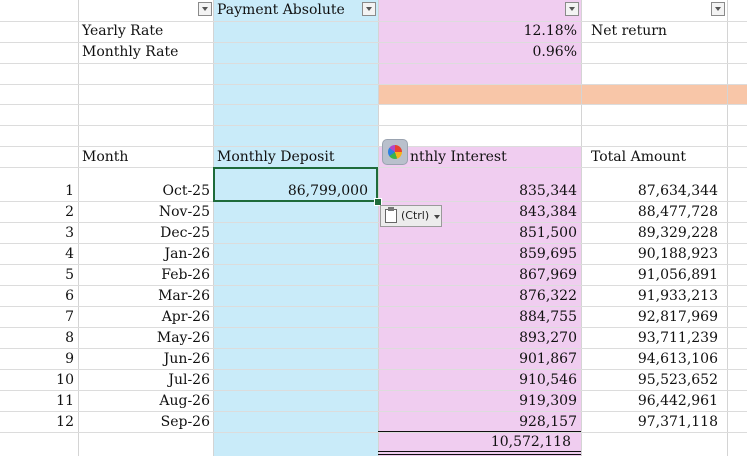  Describe the element at coordinates (65, 401) in the screenshot. I see `row-number: 11` at that location.